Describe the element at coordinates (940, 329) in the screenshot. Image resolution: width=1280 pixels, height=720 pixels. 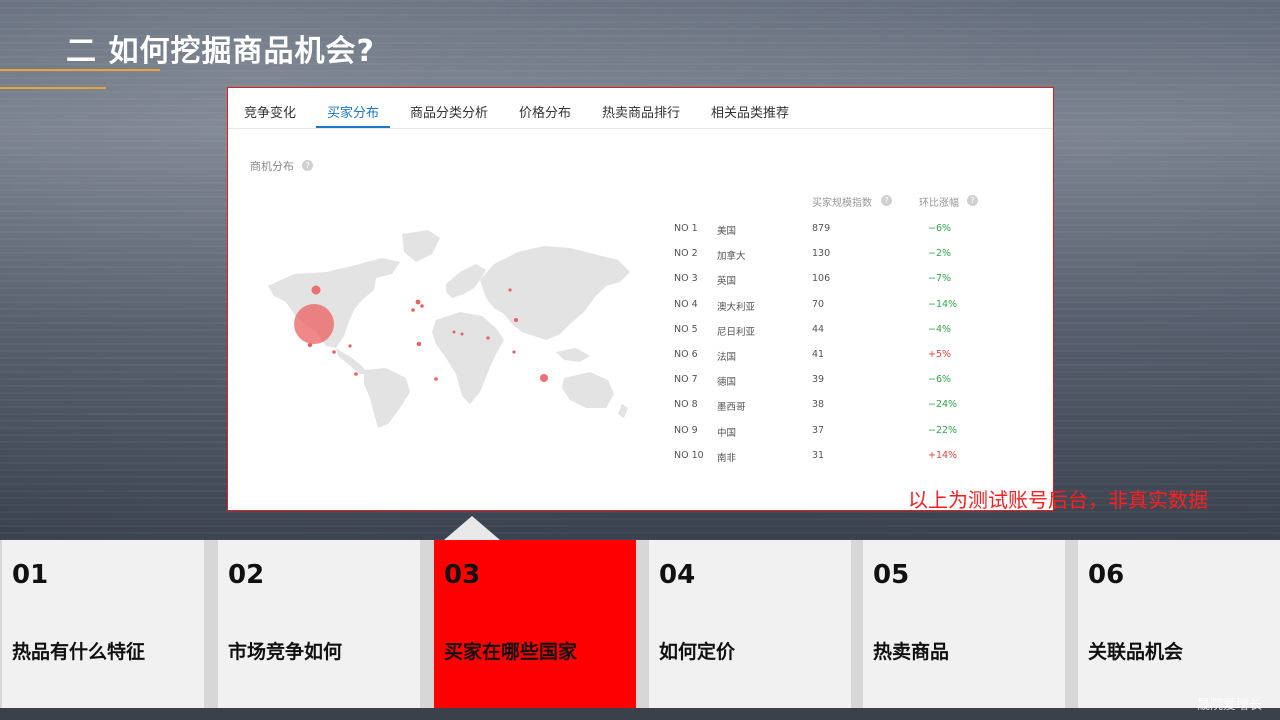
I see `change-cell: −4%` at that location.